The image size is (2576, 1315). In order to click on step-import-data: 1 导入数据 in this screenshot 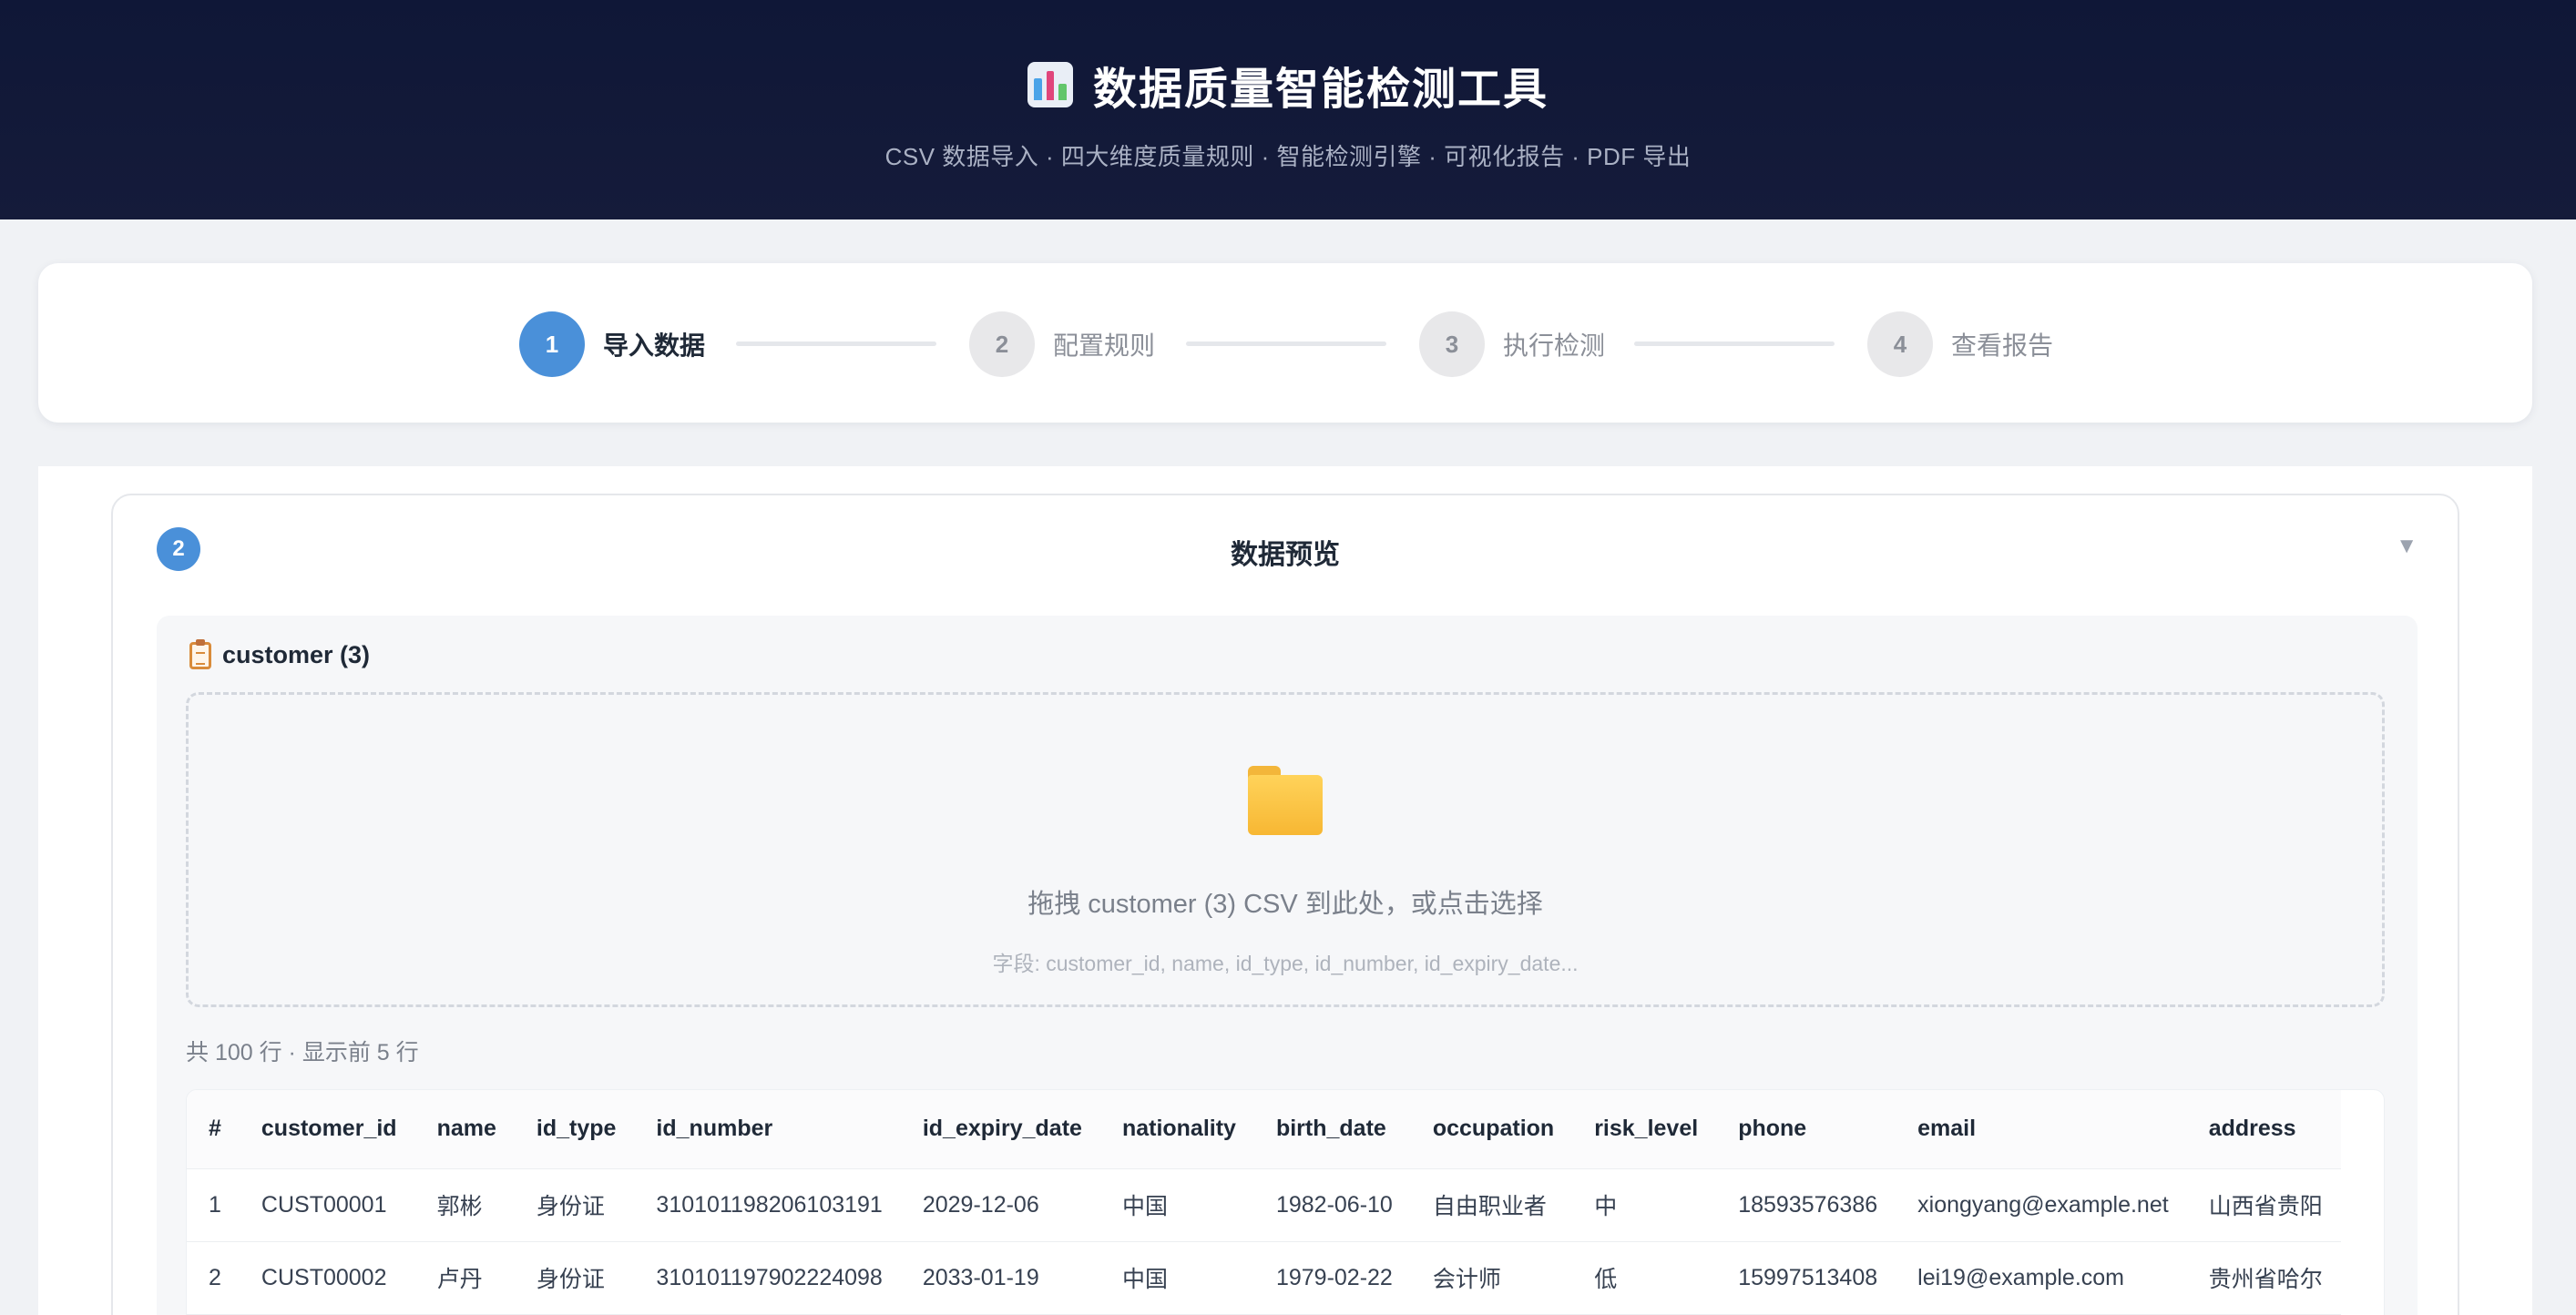, I will do `click(612, 344)`.